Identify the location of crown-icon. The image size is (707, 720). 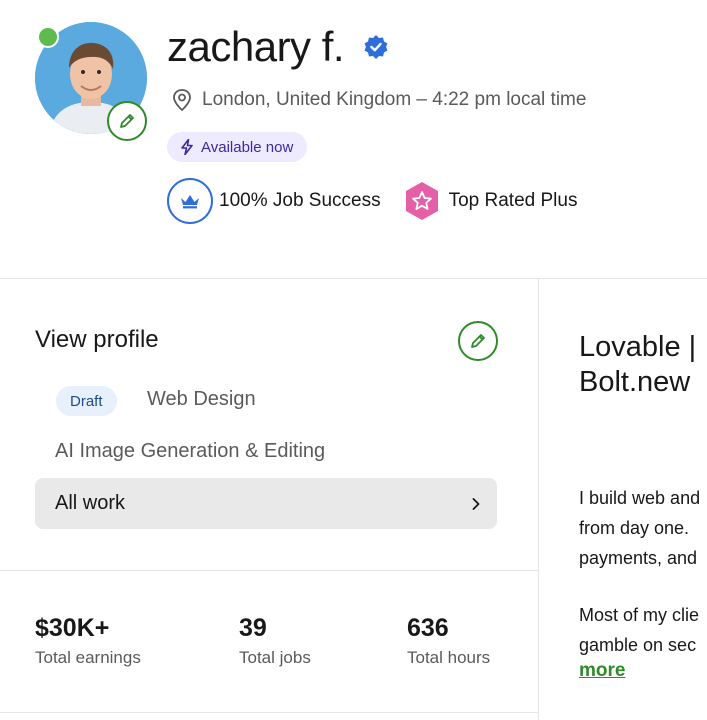
(190, 202).